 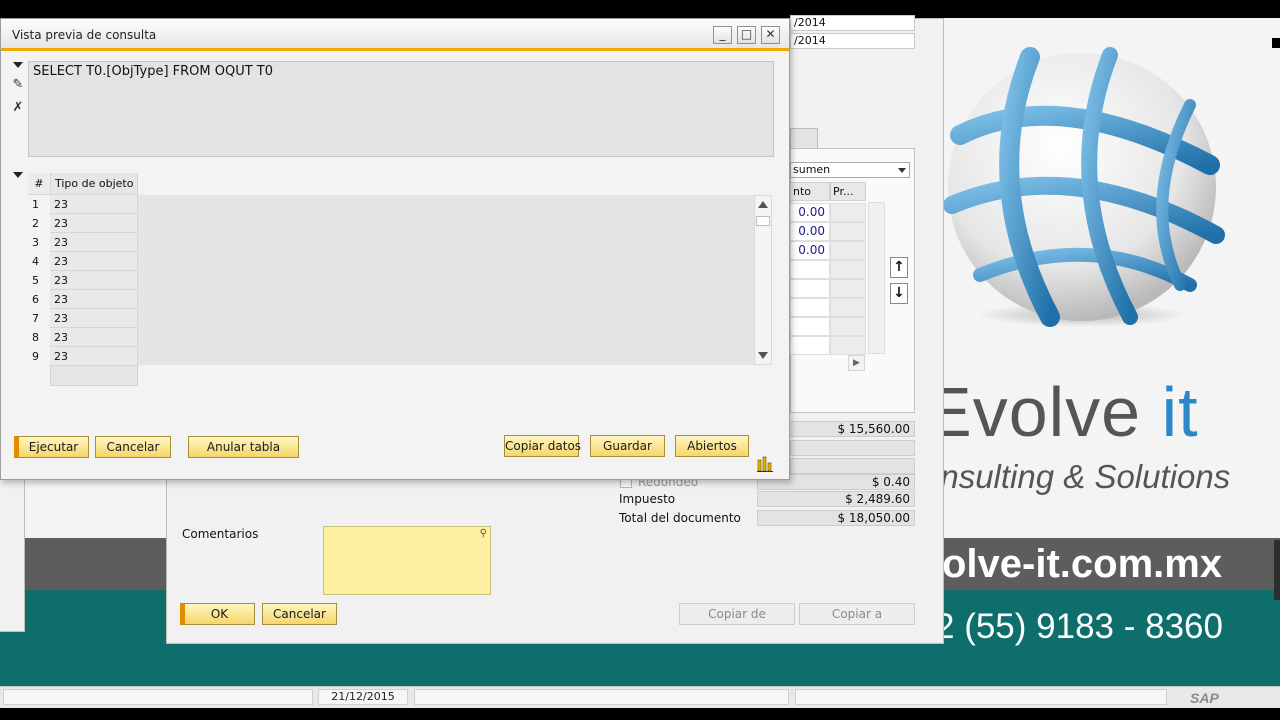 I want to click on bottom-edge, so click(x=640, y=714).